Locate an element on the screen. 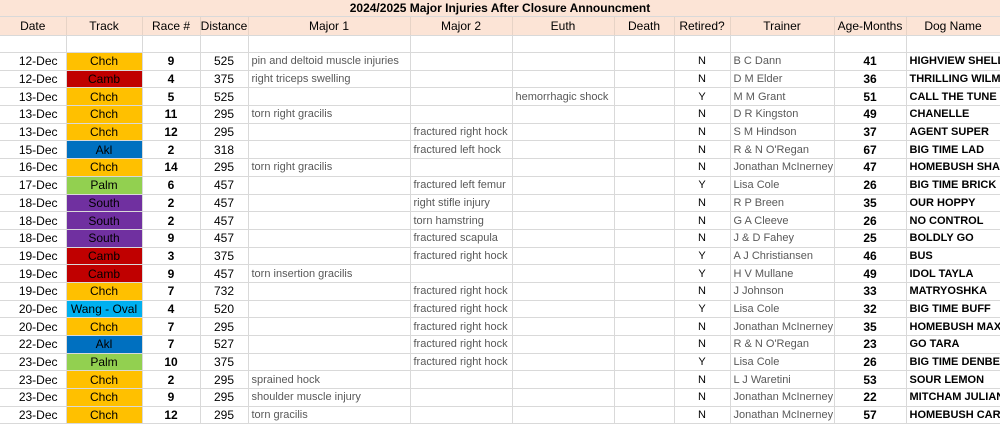  dog-name-cell: MATRYOSHKA is located at coordinates (953, 291).